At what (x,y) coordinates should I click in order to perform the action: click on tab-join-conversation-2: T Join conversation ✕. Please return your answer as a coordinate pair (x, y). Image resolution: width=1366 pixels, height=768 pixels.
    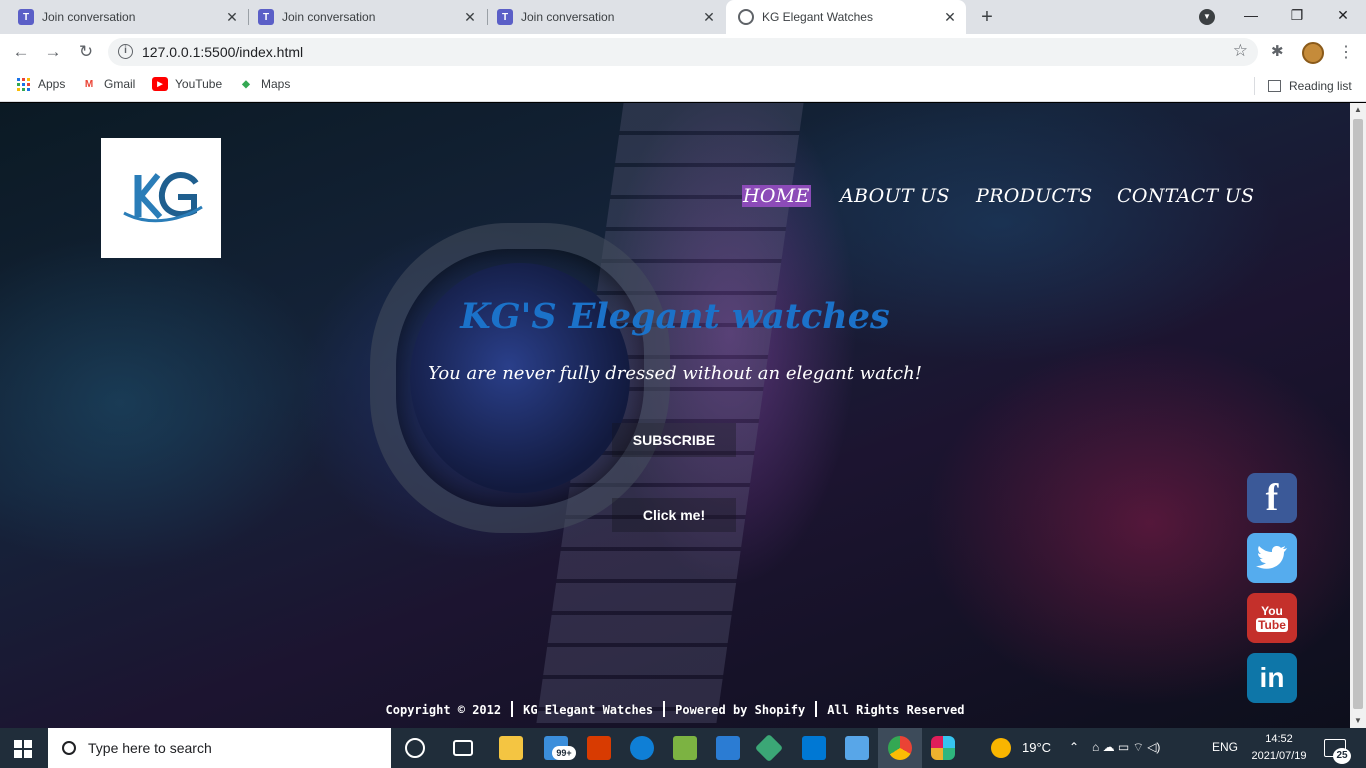
    Looking at the image, I should click on (367, 17).